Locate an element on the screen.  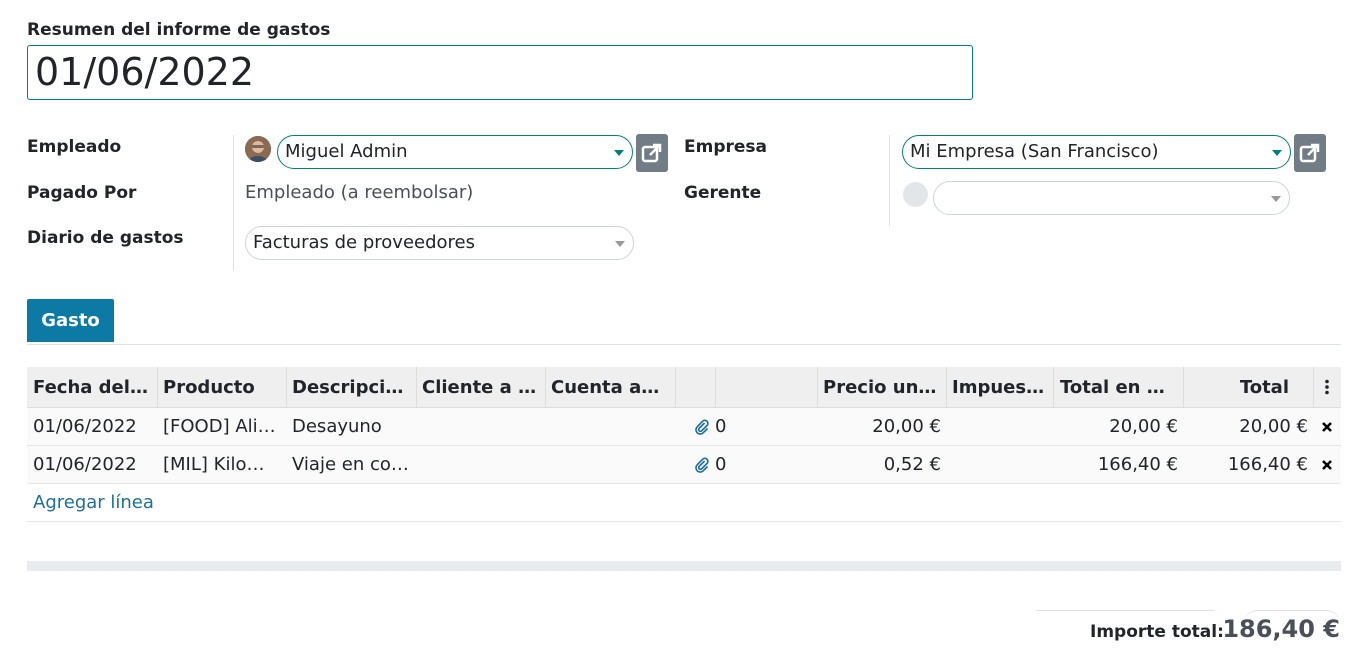
employee-avatar is located at coordinates (258, 149).